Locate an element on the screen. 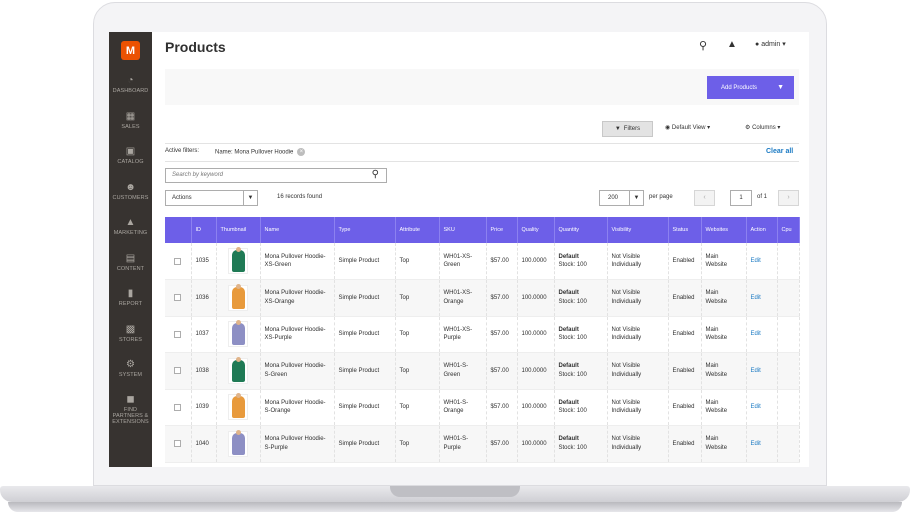 The height and width of the screenshot is (516, 910). sidebar-item-label: REPORT is located at coordinates (130, 304).